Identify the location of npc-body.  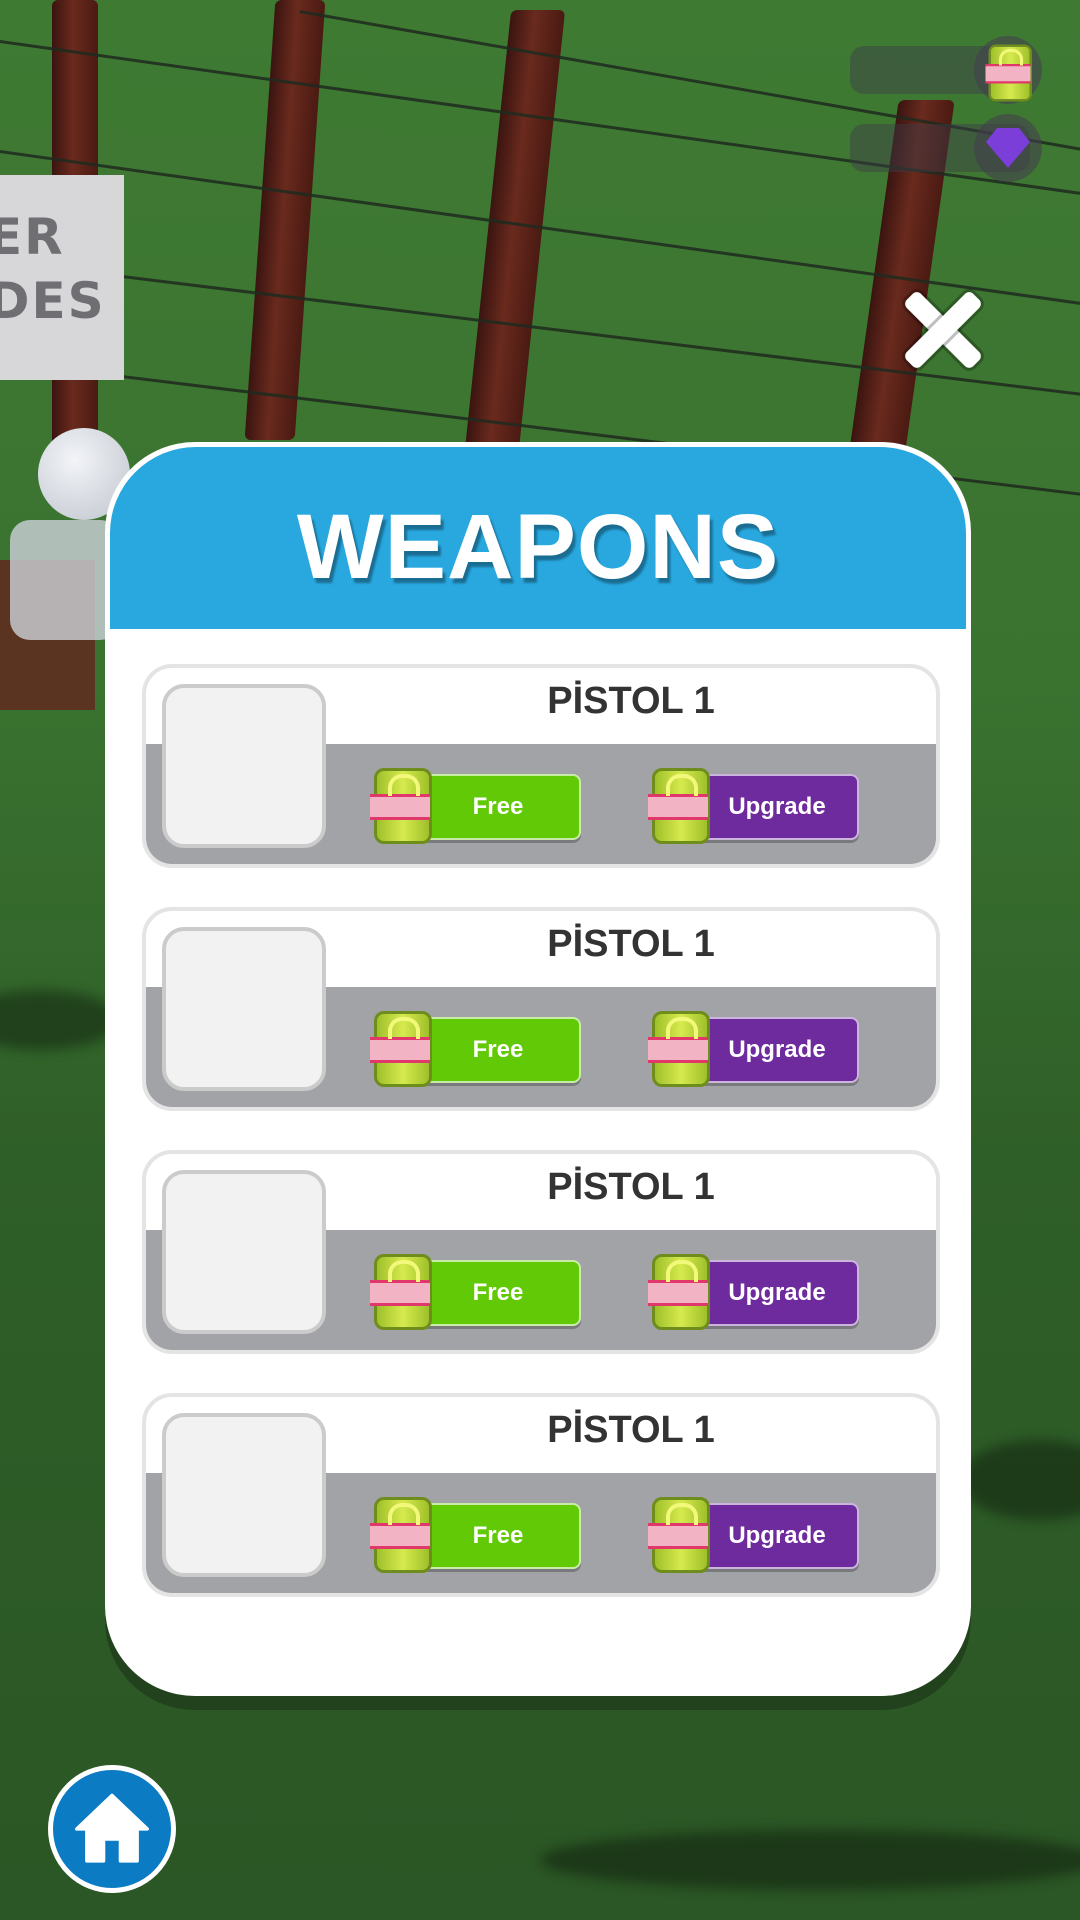
(65, 580).